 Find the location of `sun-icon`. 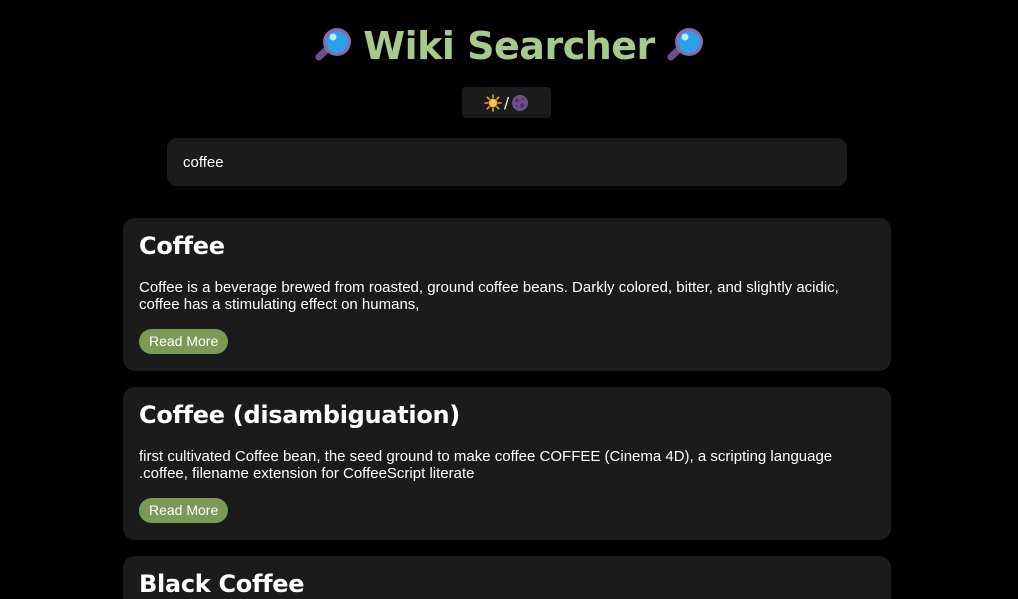

sun-icon is located at coordinates (493, 102).